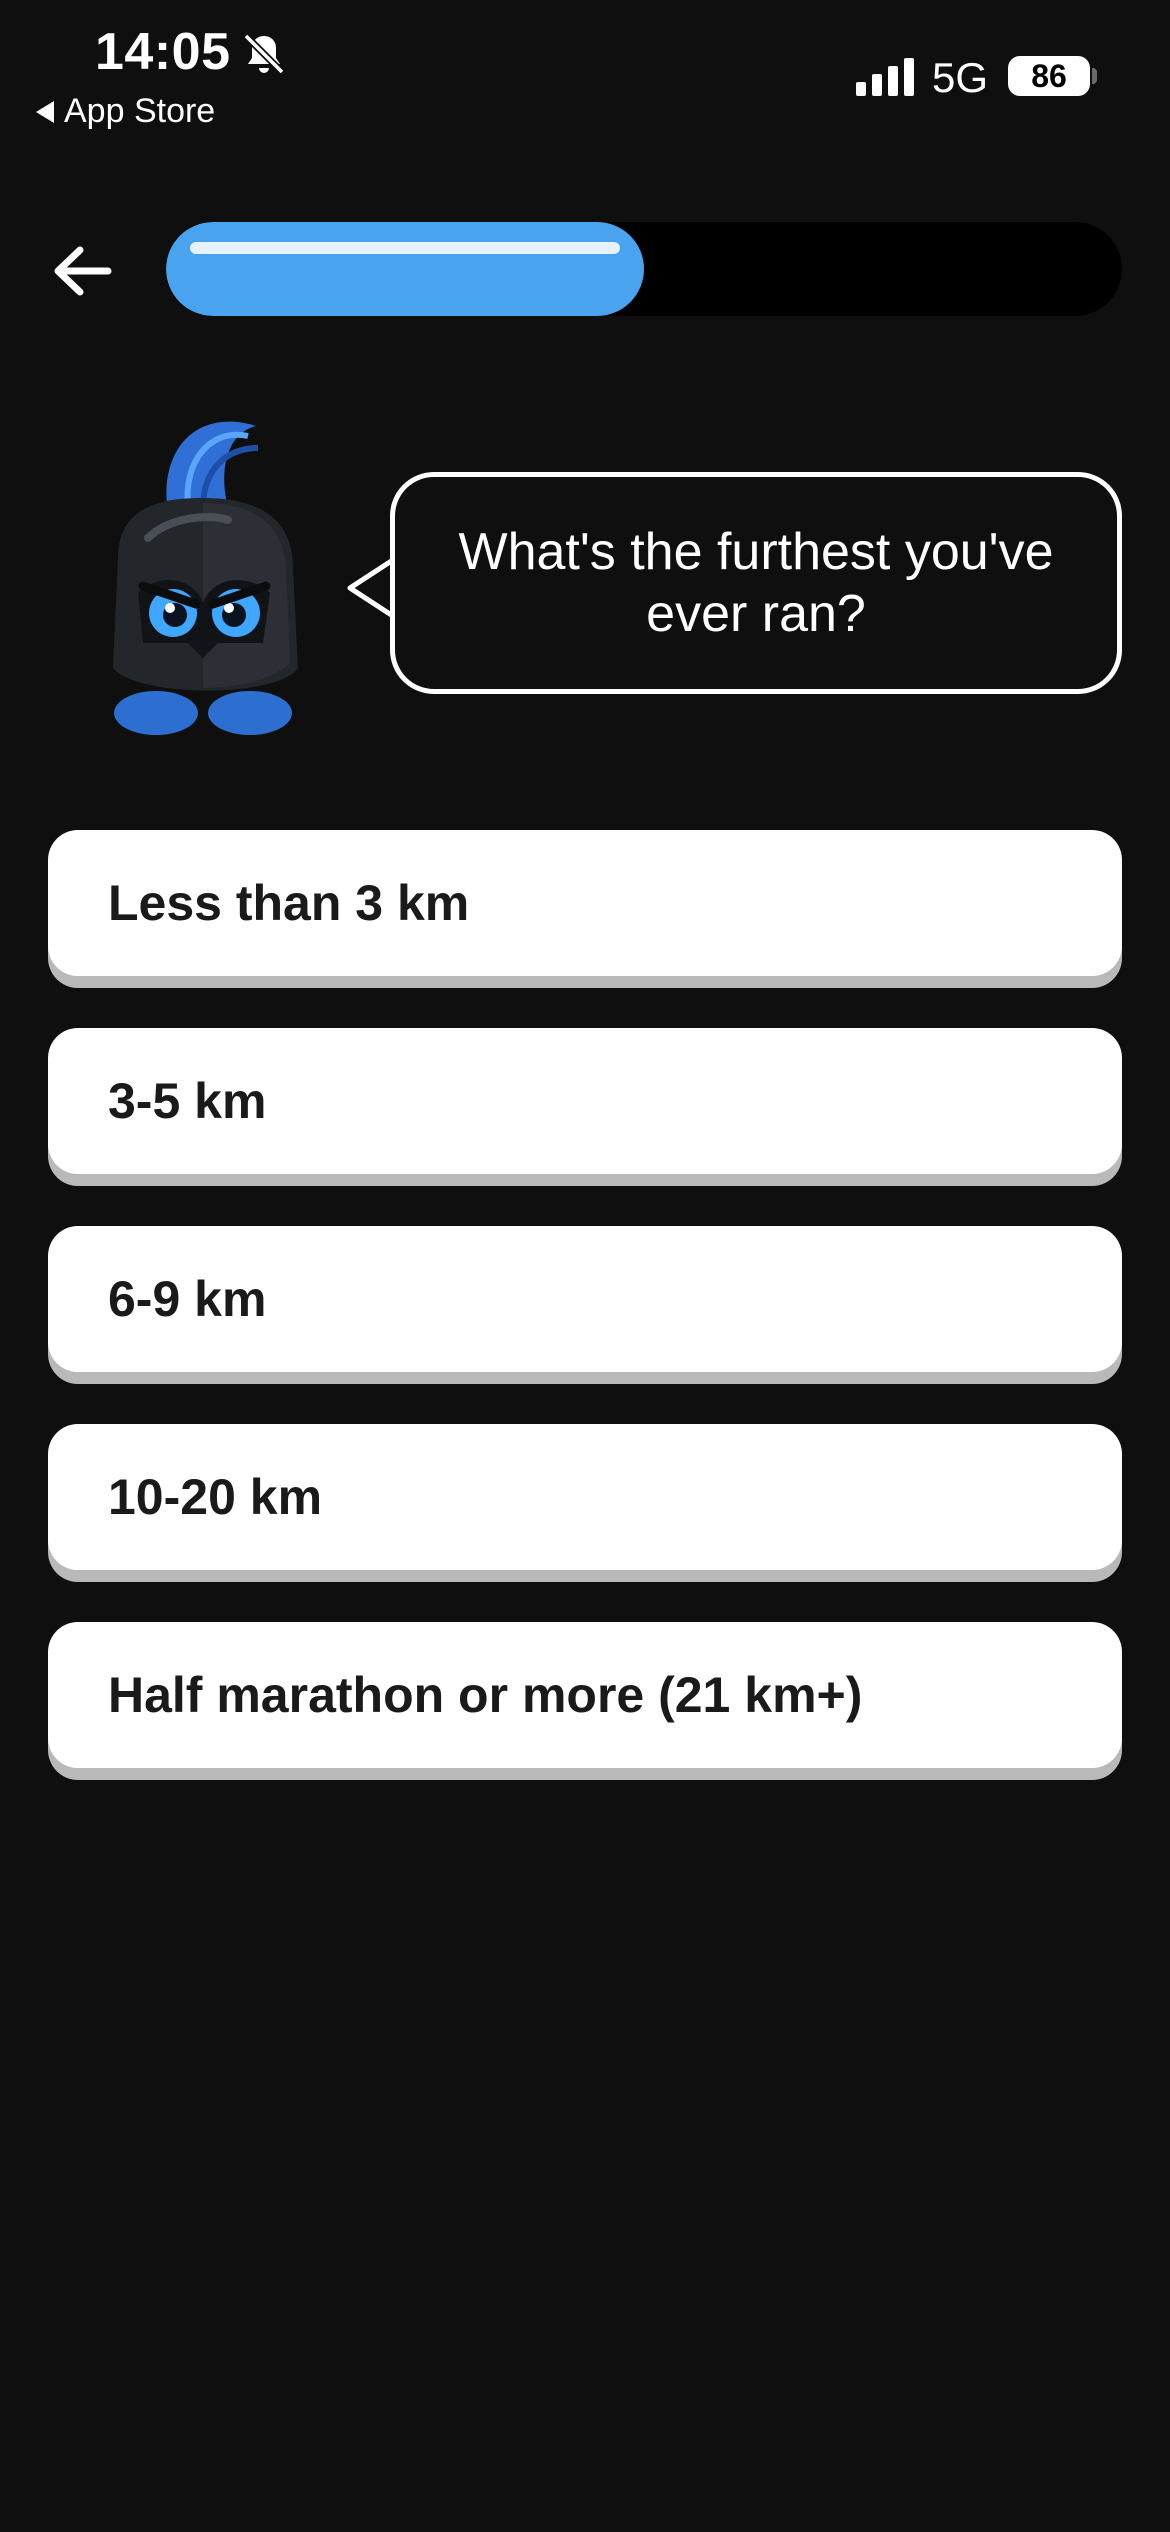  Describe the element at coordinates (163, 52) in the screenshot. I see `status-time: 14:05` at that location.